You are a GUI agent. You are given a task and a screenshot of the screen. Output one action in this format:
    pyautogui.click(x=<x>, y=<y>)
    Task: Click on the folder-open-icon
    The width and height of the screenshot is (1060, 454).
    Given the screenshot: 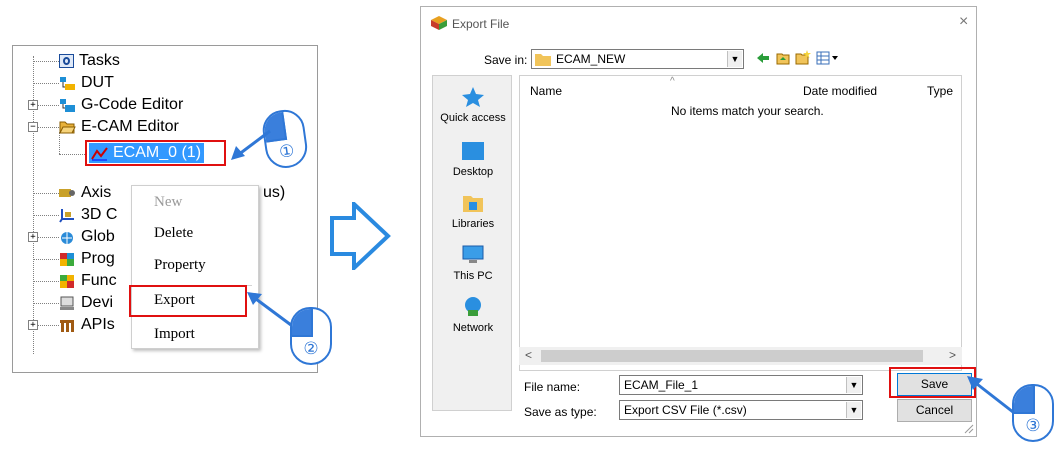 What is the action you would take?
    pyautogui.click(x=67, y=127)
    